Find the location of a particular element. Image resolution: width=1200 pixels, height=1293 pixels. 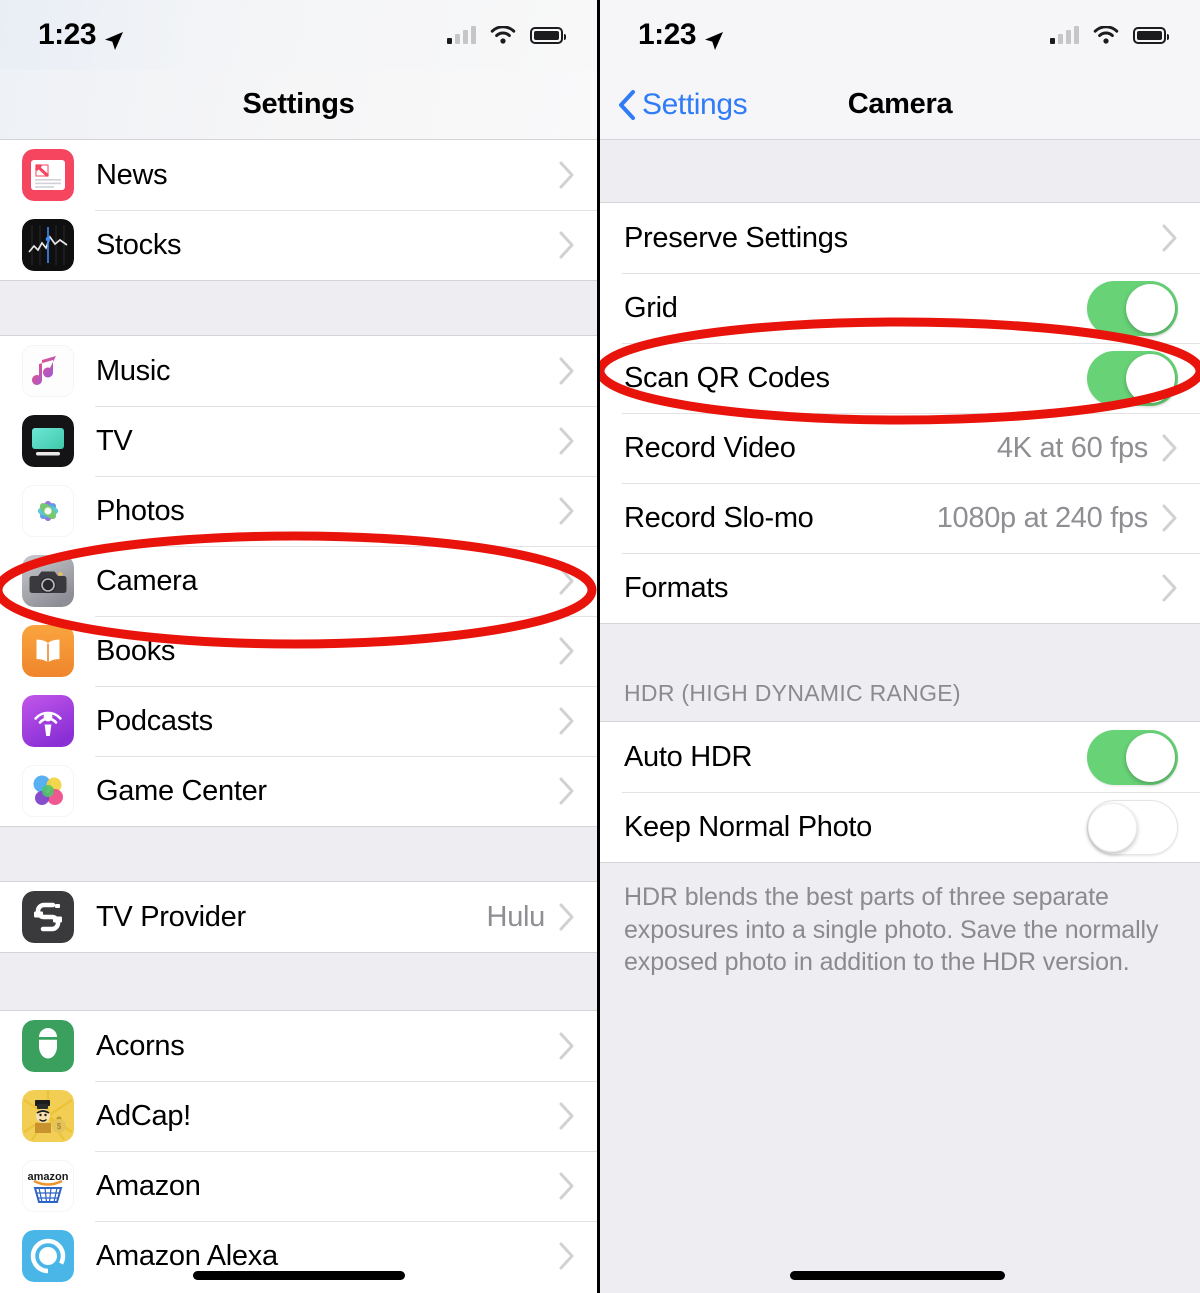

right-nav-bar: Settings Camera is located at coordinates (900, 105).